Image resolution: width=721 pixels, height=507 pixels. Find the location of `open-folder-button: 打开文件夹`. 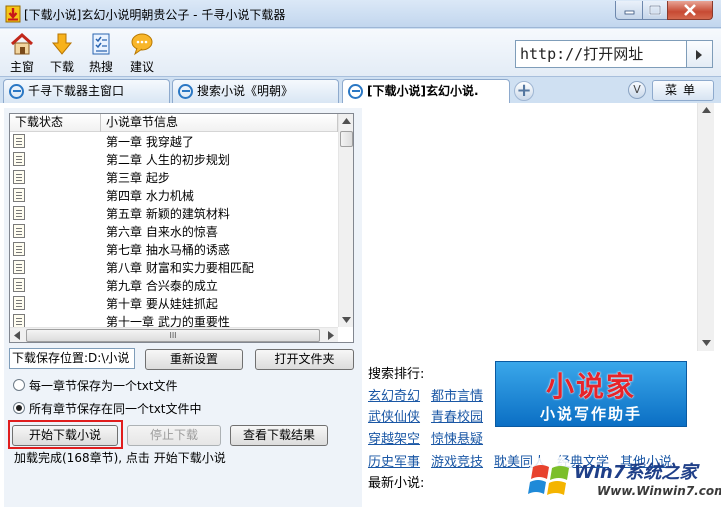

open-folder-button: 打开文件夹 is located at coordinates (304, 359).